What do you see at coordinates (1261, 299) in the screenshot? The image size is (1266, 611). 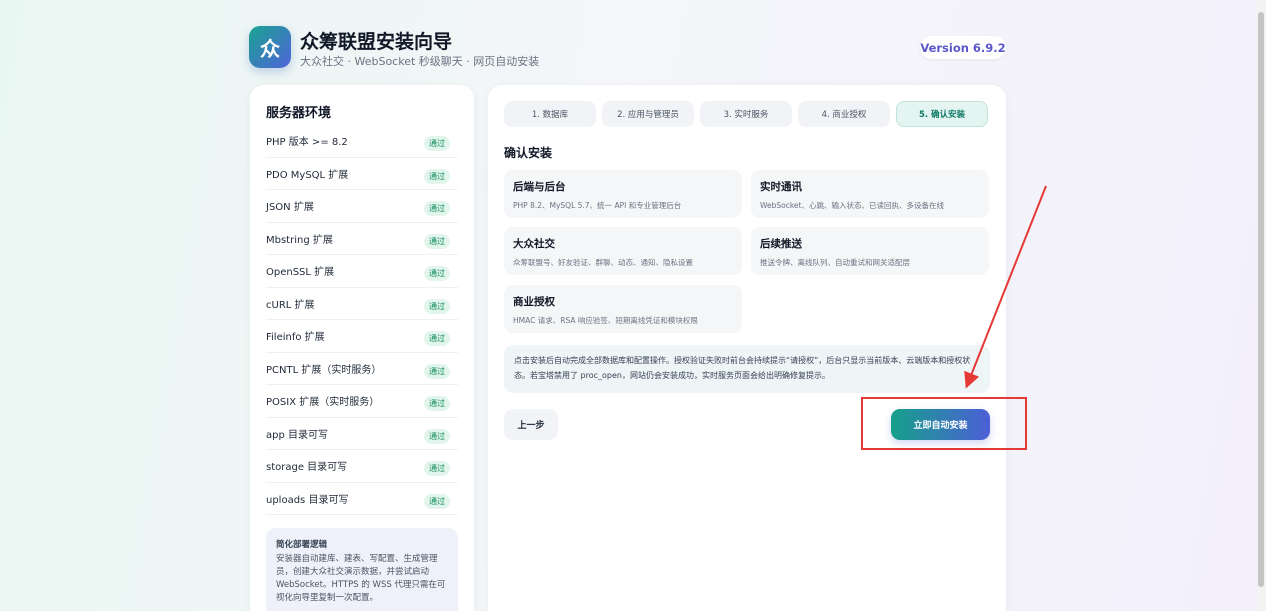 I see `scrollbar-thumb` at bounding box center [1261, 299].